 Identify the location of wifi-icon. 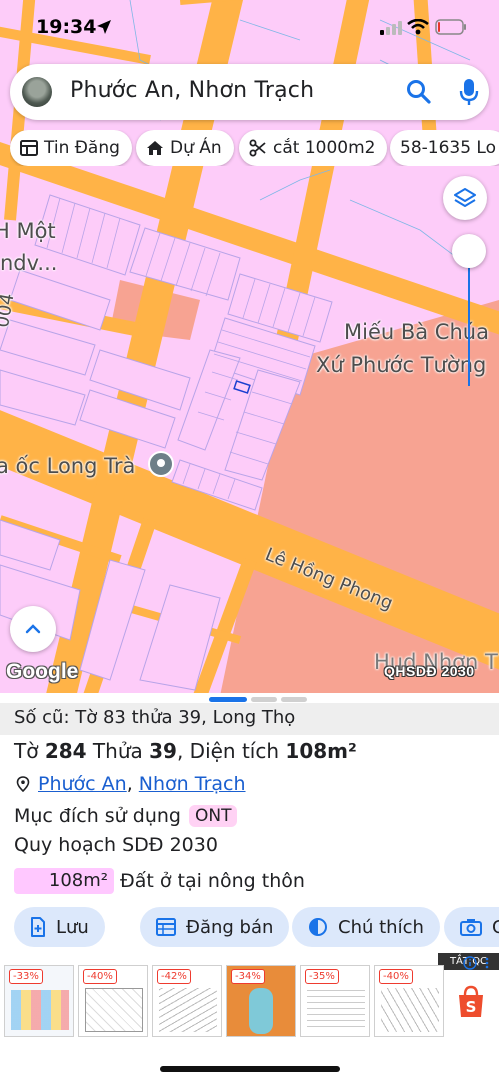
(418, 27).